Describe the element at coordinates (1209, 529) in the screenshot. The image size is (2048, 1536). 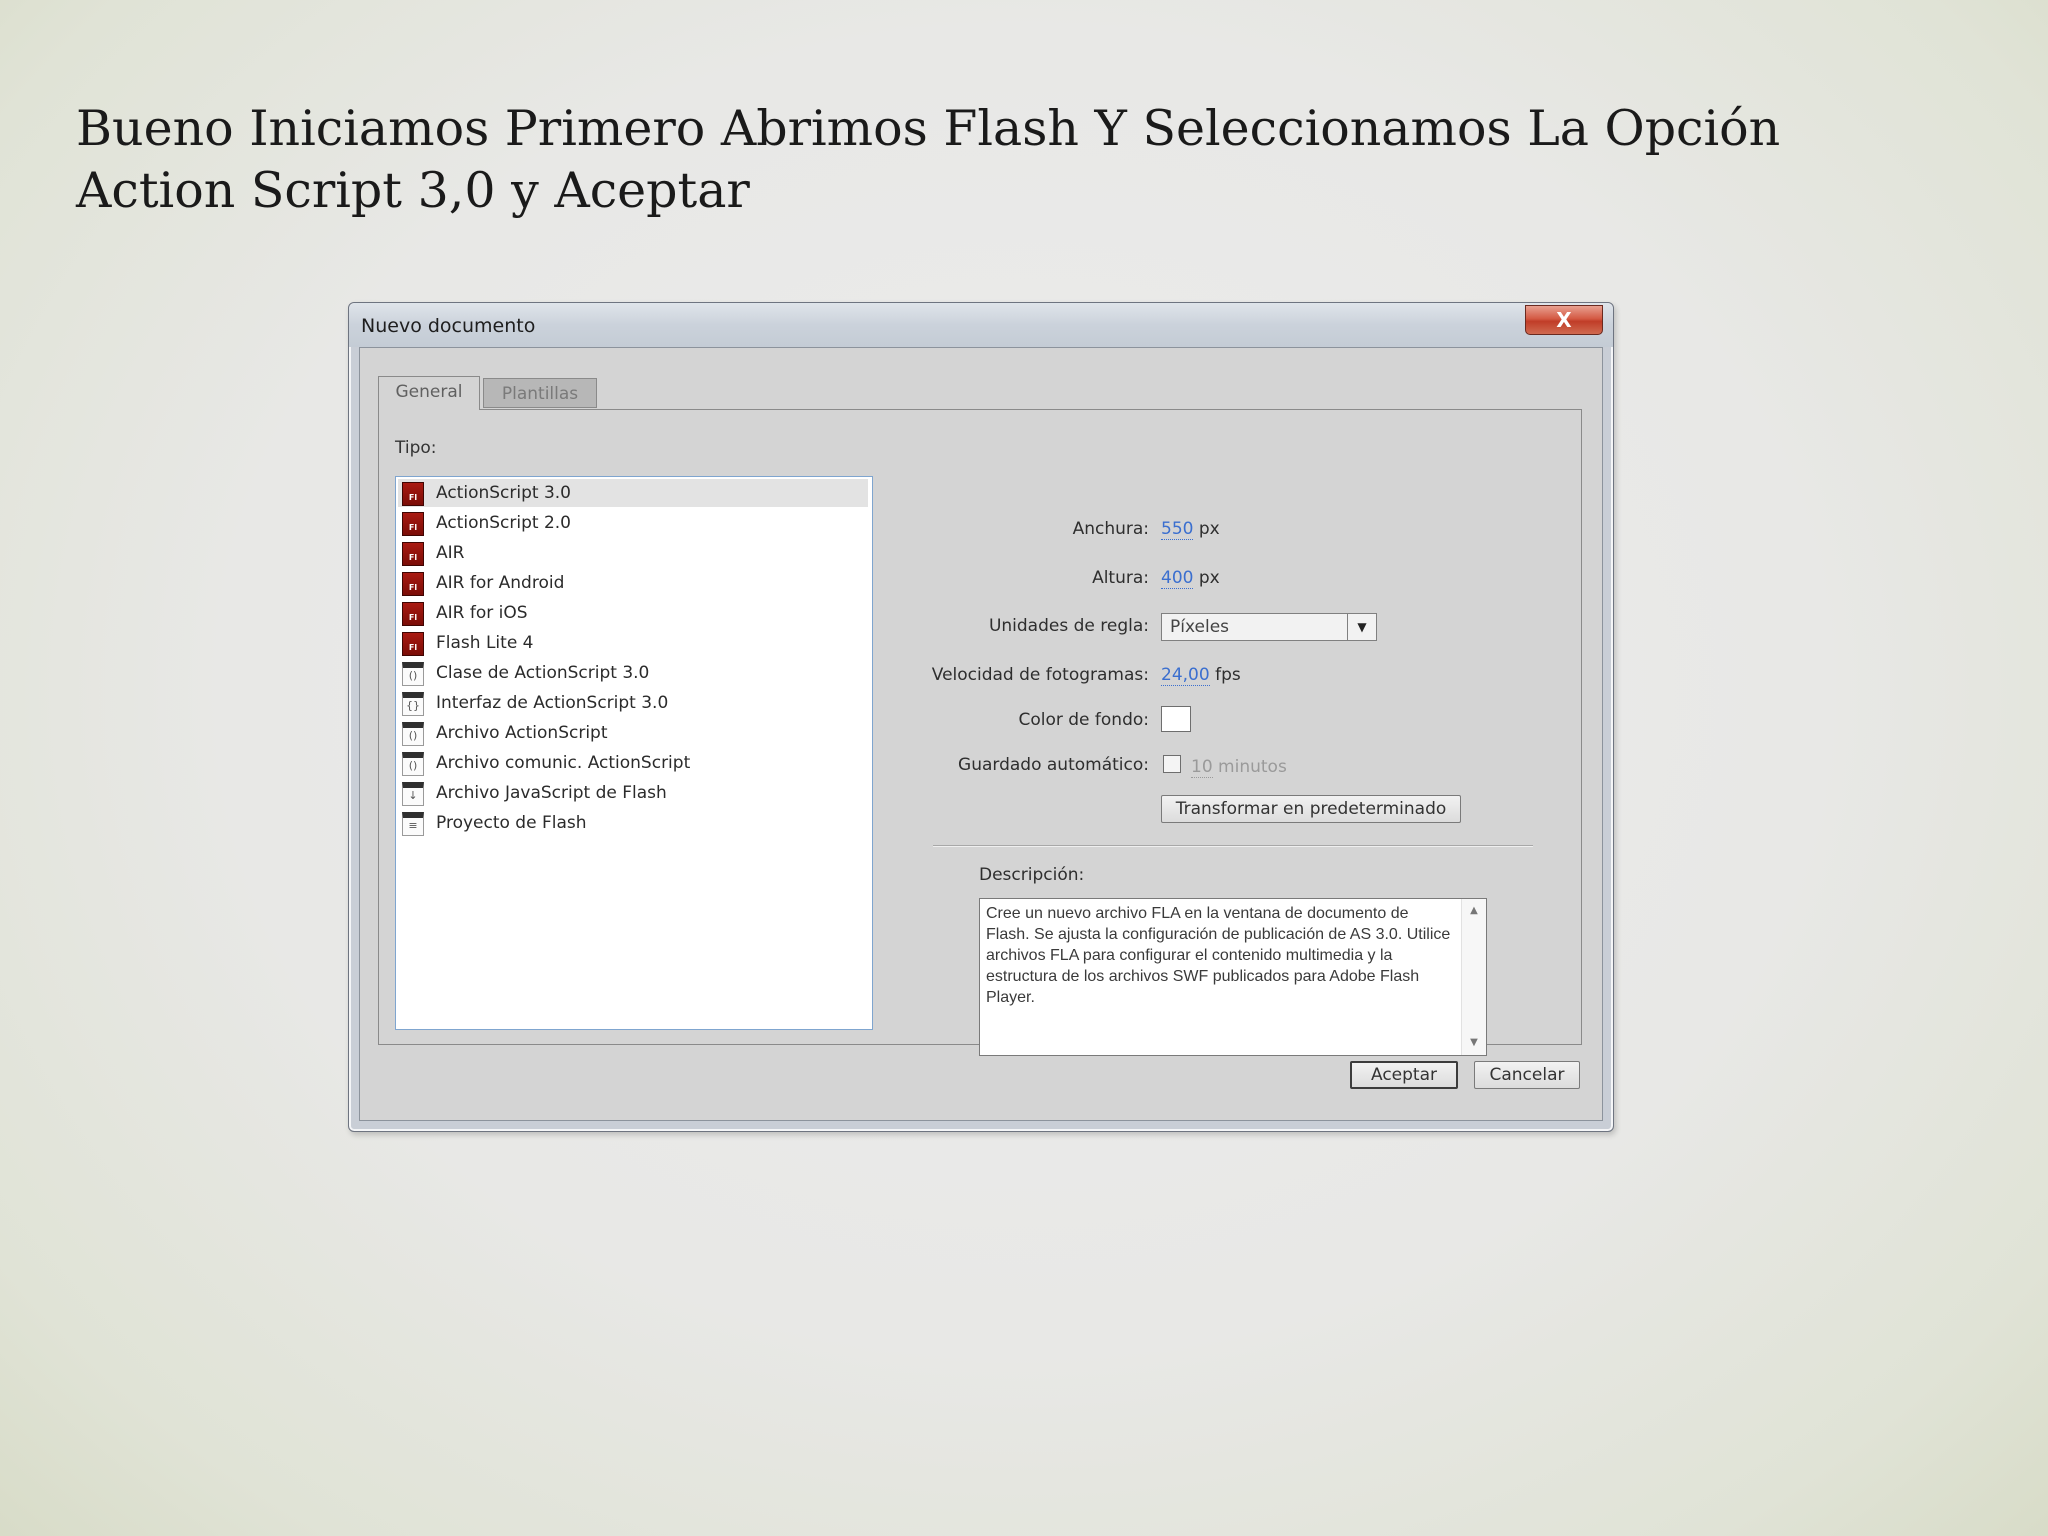
I see `width-unit: px` at that location.